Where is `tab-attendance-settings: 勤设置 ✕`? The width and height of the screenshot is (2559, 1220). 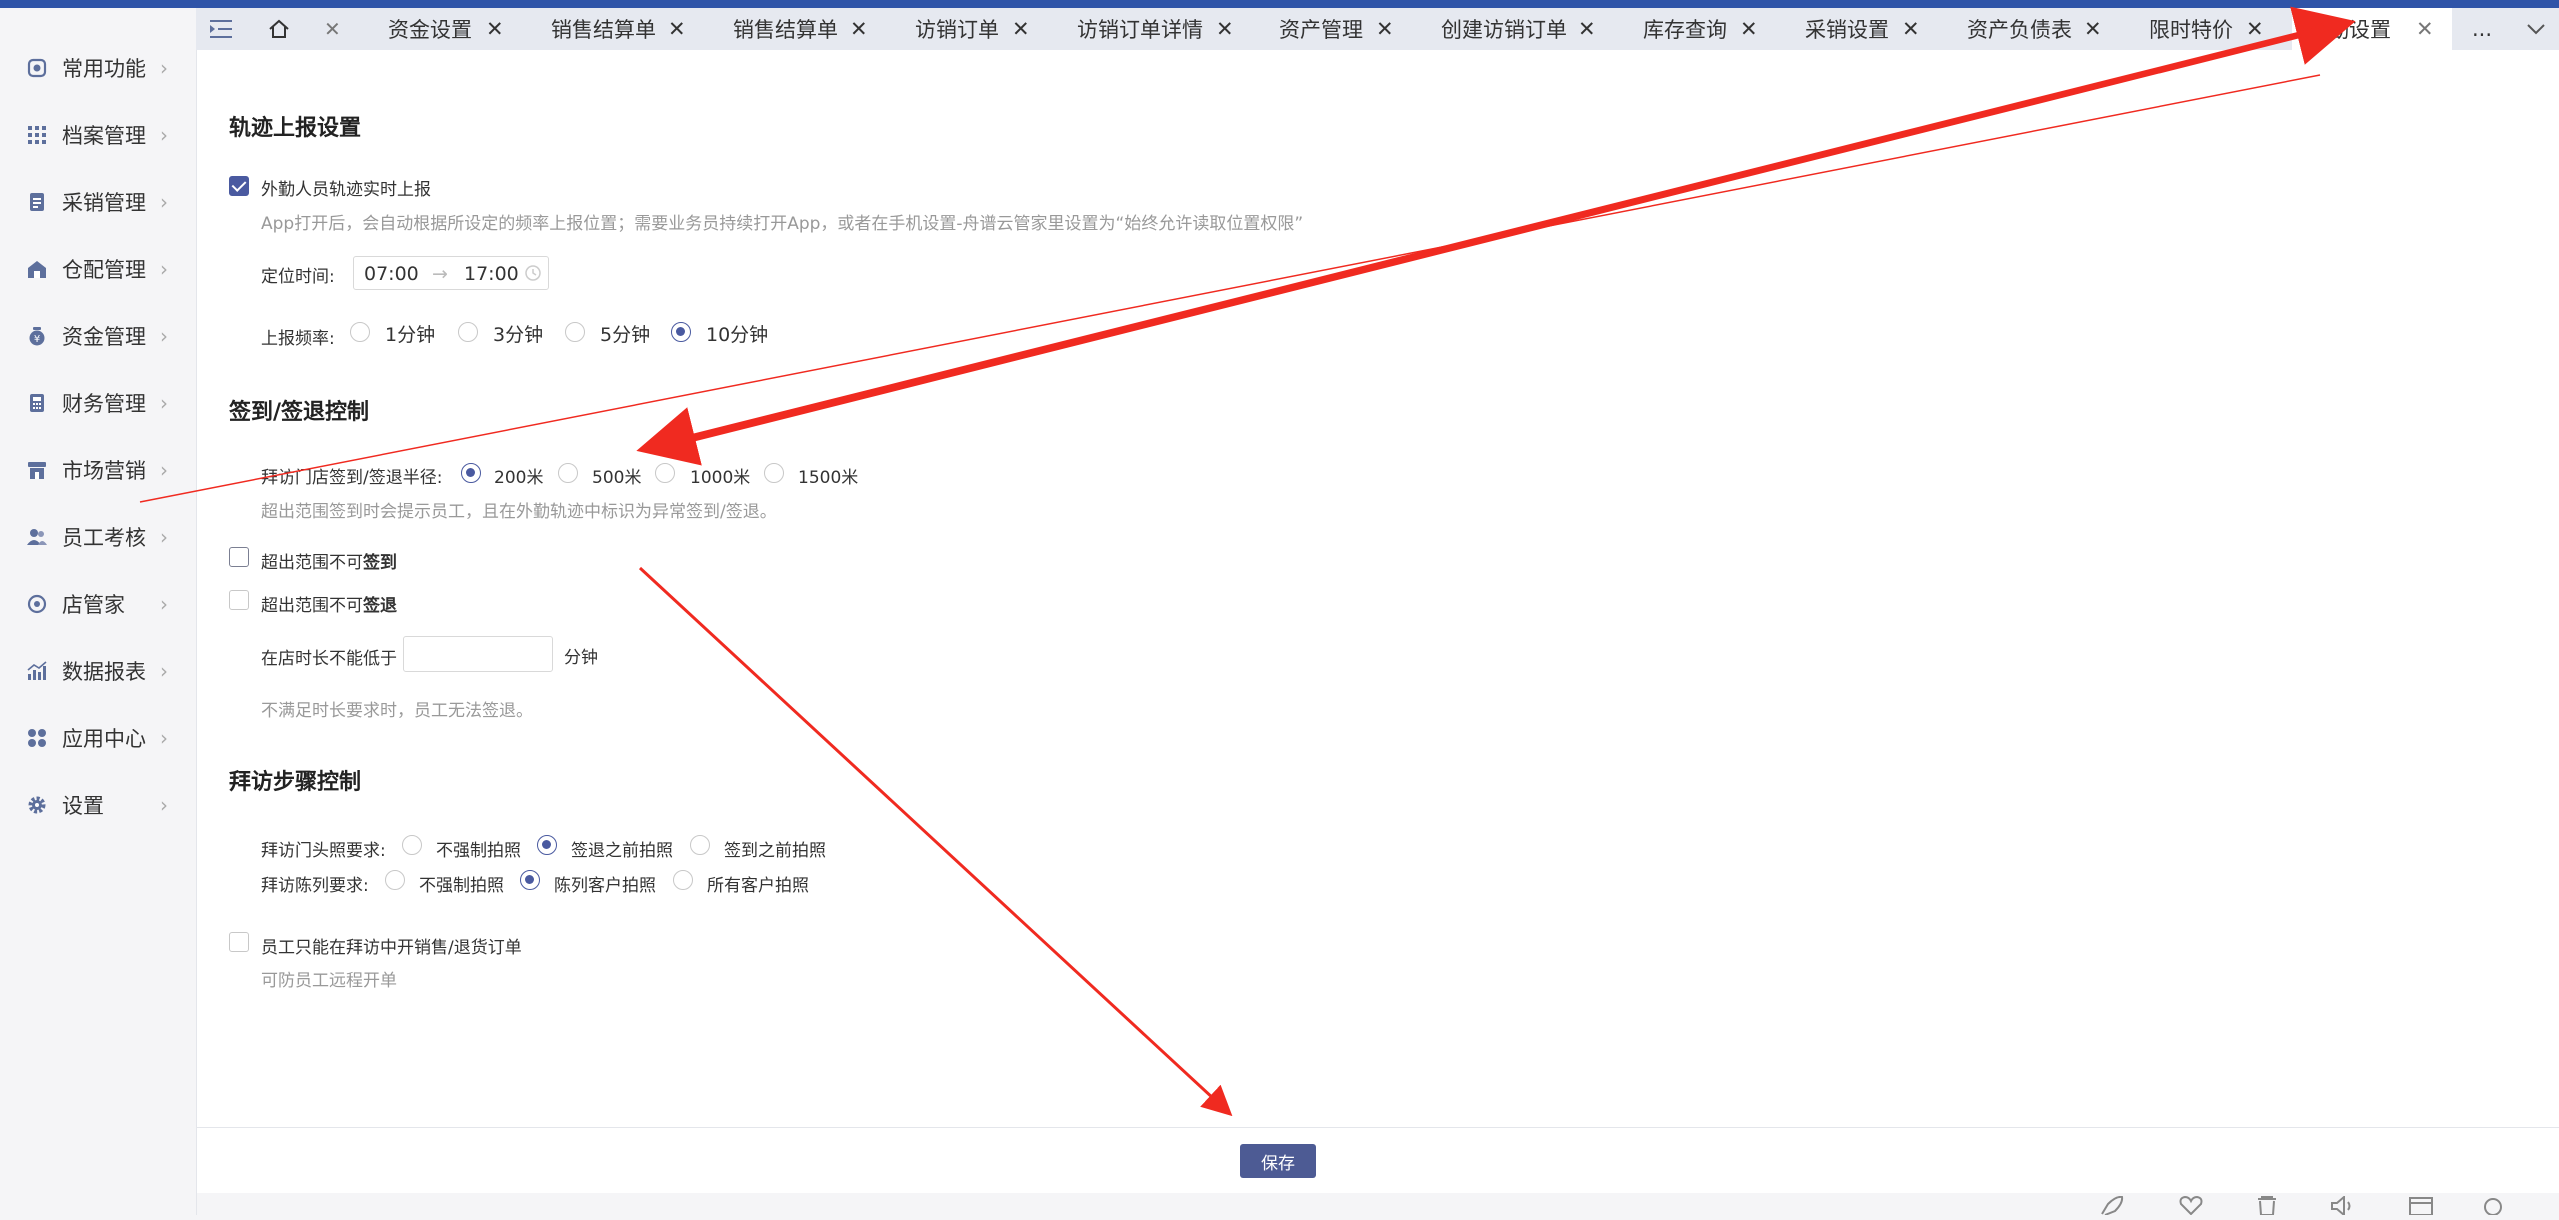 tab-attendance-settings: 勤设置 ✕ is located at coordinates (2372, 29).